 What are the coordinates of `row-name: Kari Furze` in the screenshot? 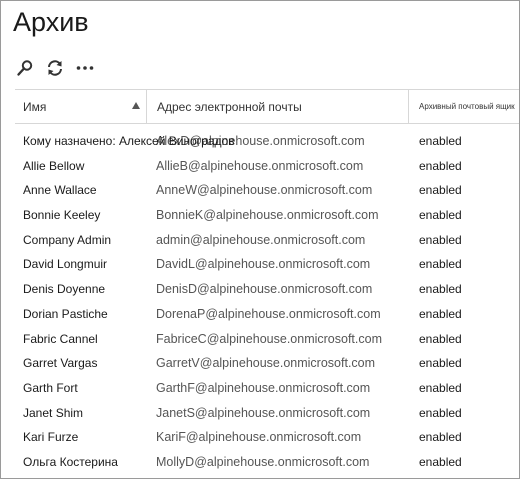 It's located at (51, 437).